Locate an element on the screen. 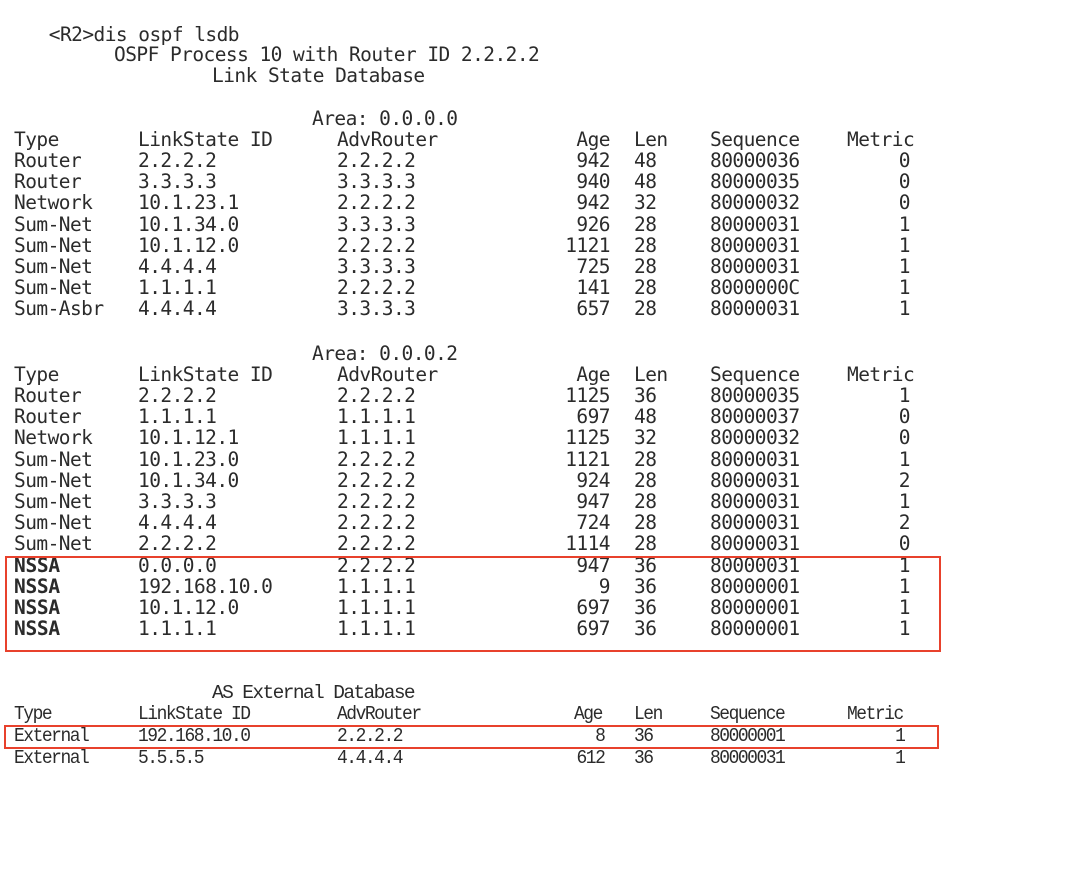 This screenshot has width=1080, height=893. lsa-age: 9 is located at coordinates (604, 586).